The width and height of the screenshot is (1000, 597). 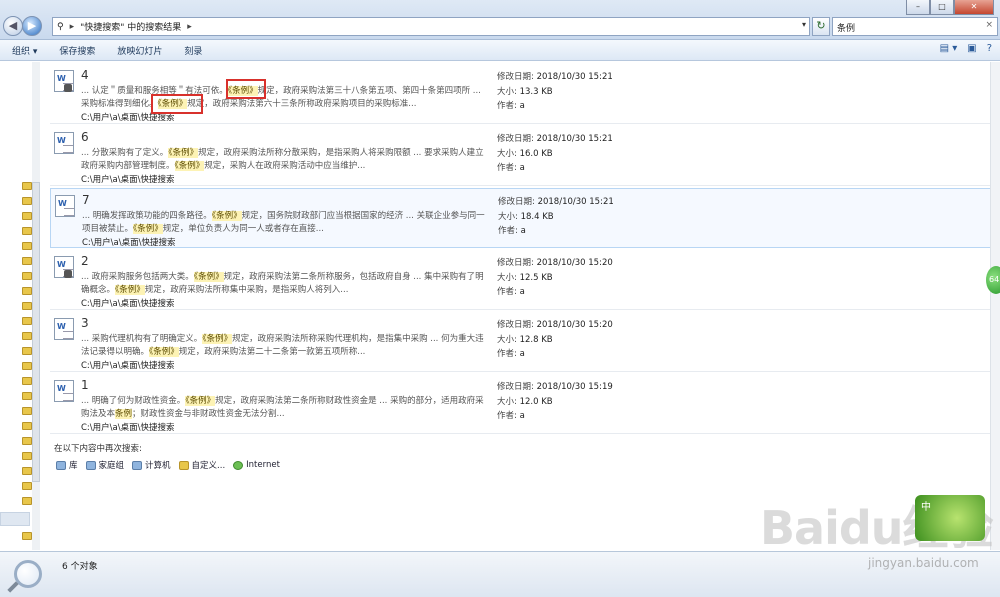 What do you see at coordinates (60, 26) in the screenshot?
I see `search-icon: ⚲` at bounding box center [60, 26].